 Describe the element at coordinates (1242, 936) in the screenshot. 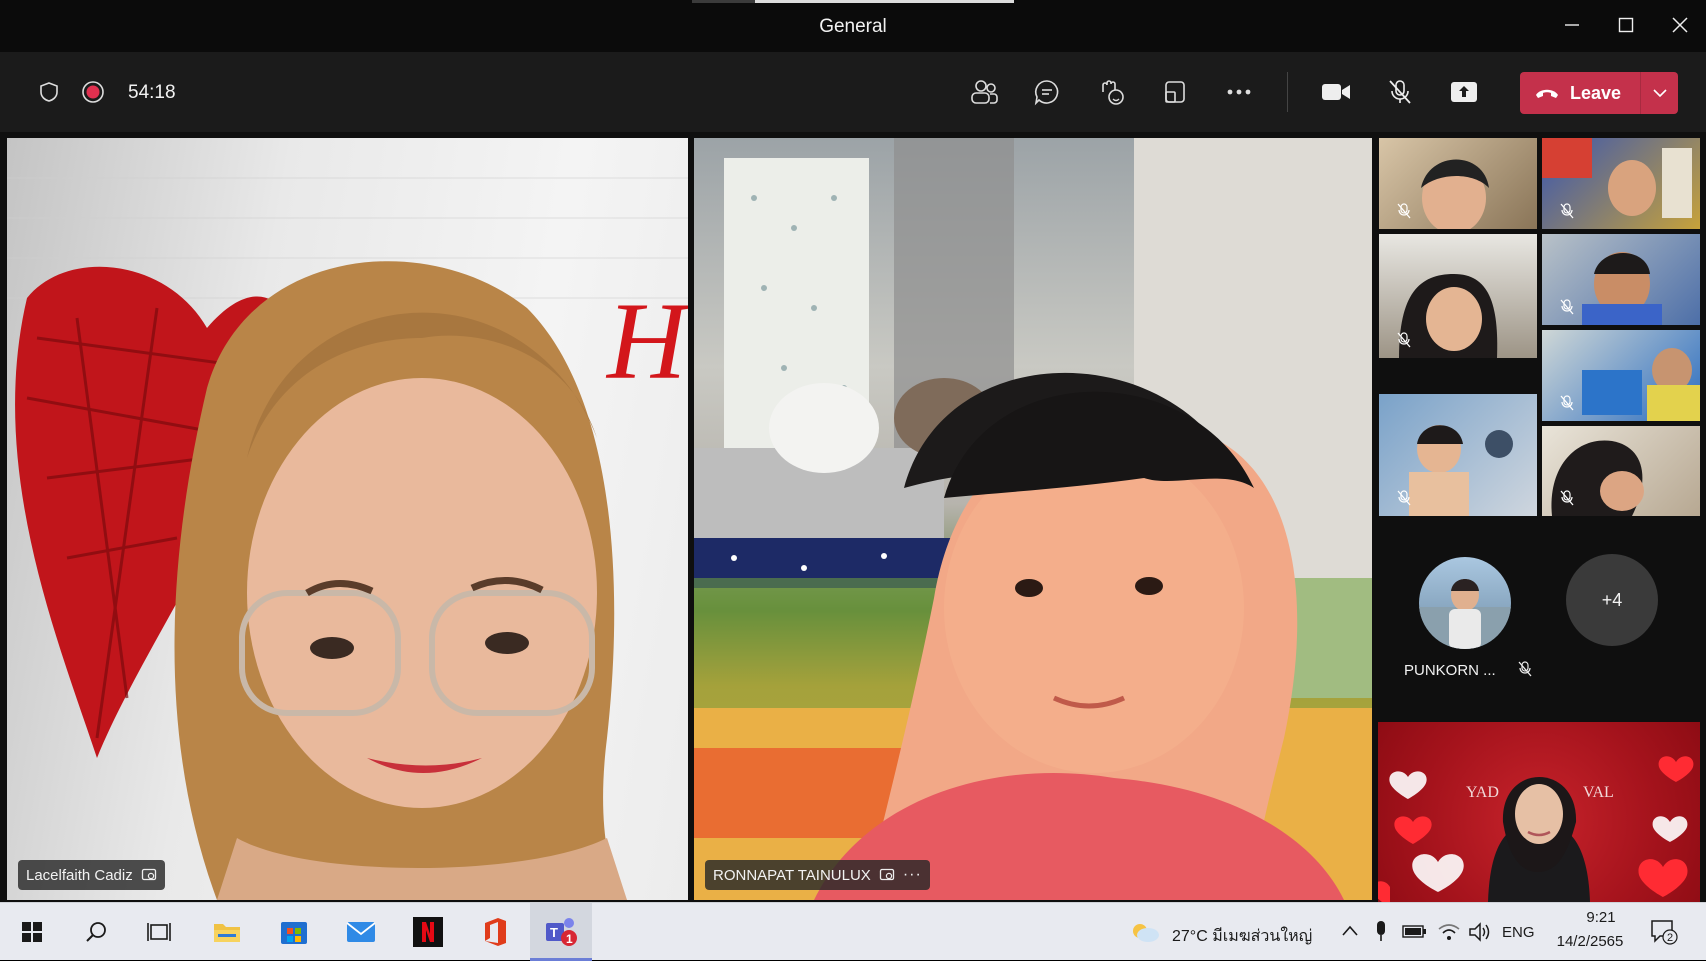

I see `weather-text: 27°C มีเมฆส่วนใหญ่` at that location.